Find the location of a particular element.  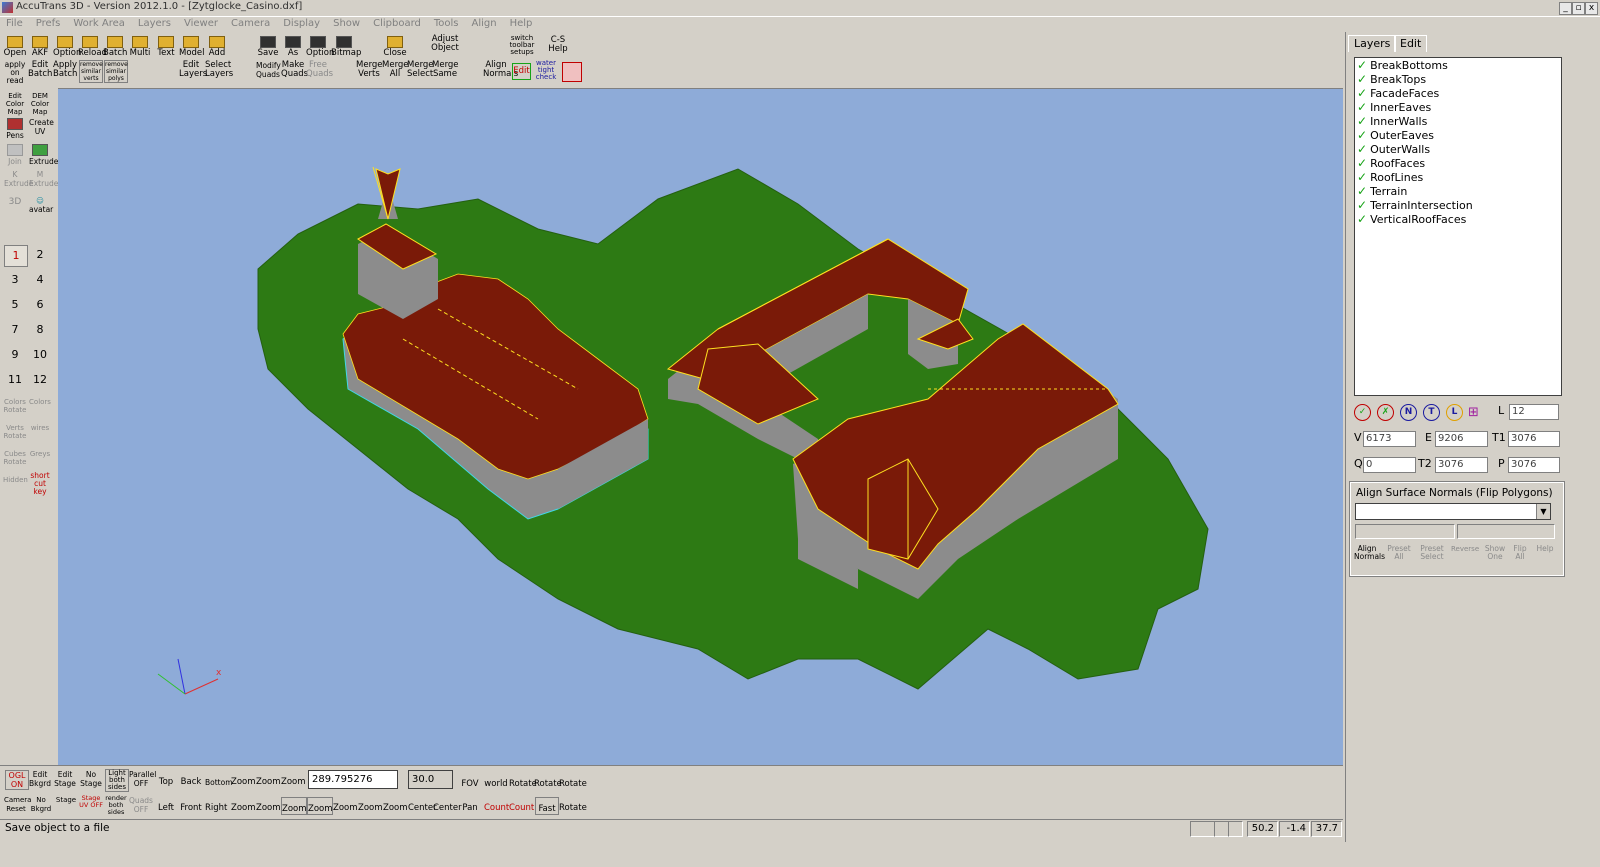

pan-button: Pan is located at coordinates (470, 808).